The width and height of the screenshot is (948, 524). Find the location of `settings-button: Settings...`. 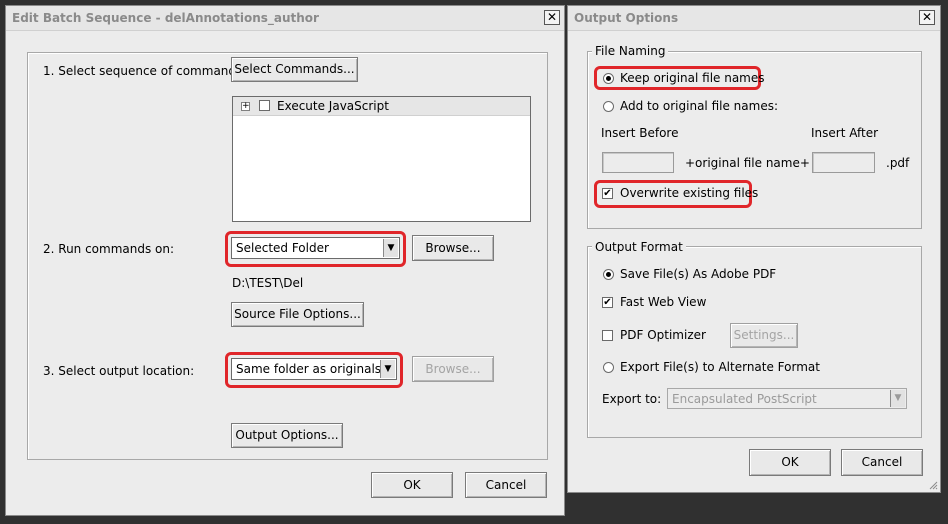

settings-button: Settings... is located at coordinates (764, 335).